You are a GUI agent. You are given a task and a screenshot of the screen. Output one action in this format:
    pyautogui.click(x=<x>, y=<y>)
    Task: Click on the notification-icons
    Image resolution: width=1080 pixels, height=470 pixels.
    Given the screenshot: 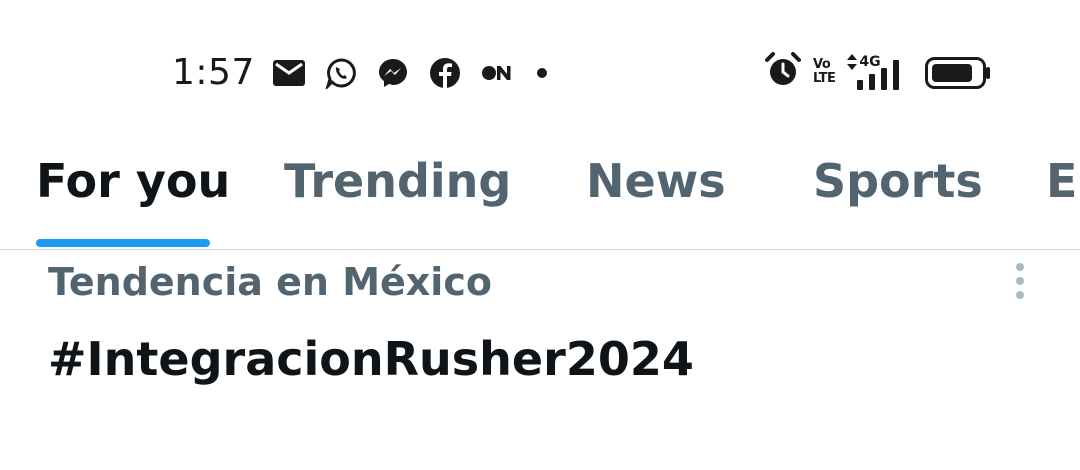 What is the action you would take?
    pyautogui.click(x=411, y=73)
    